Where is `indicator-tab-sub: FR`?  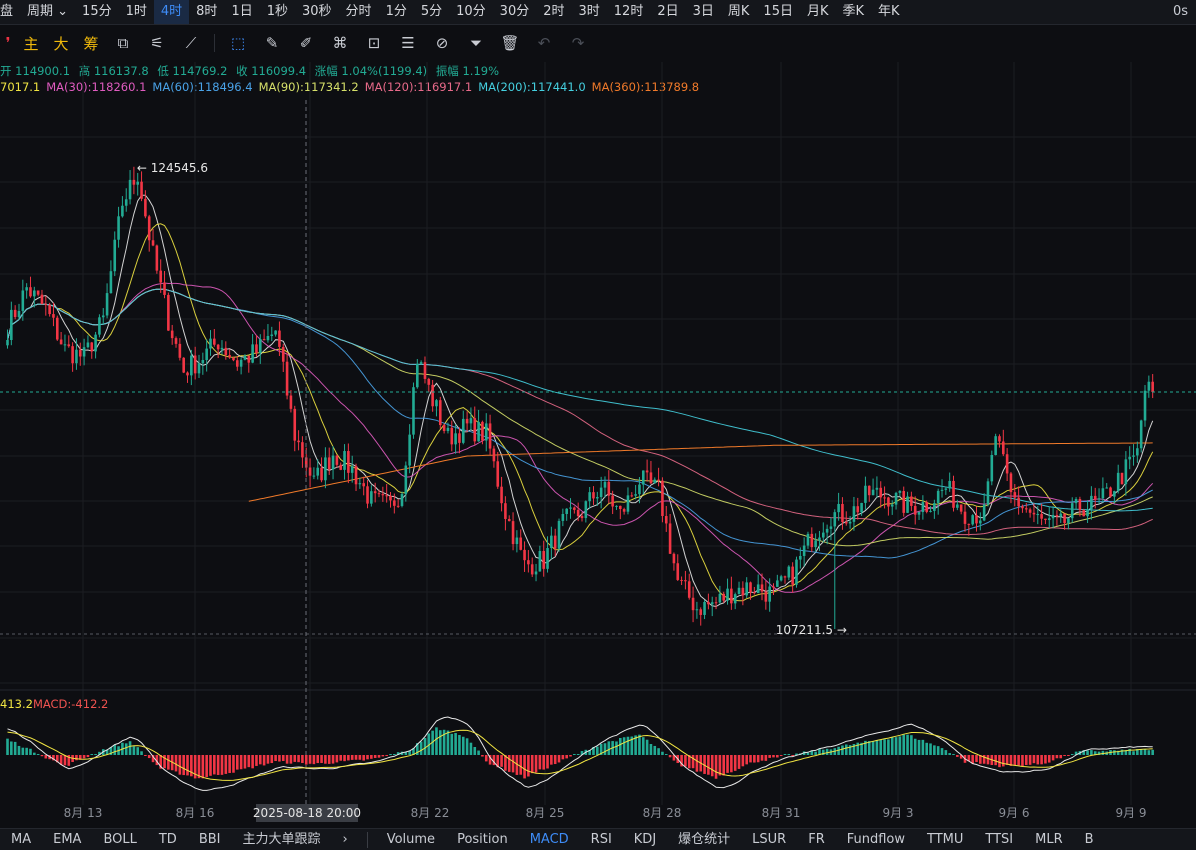 indicator-tab-sub: FR is located at coordinates (816, 839).